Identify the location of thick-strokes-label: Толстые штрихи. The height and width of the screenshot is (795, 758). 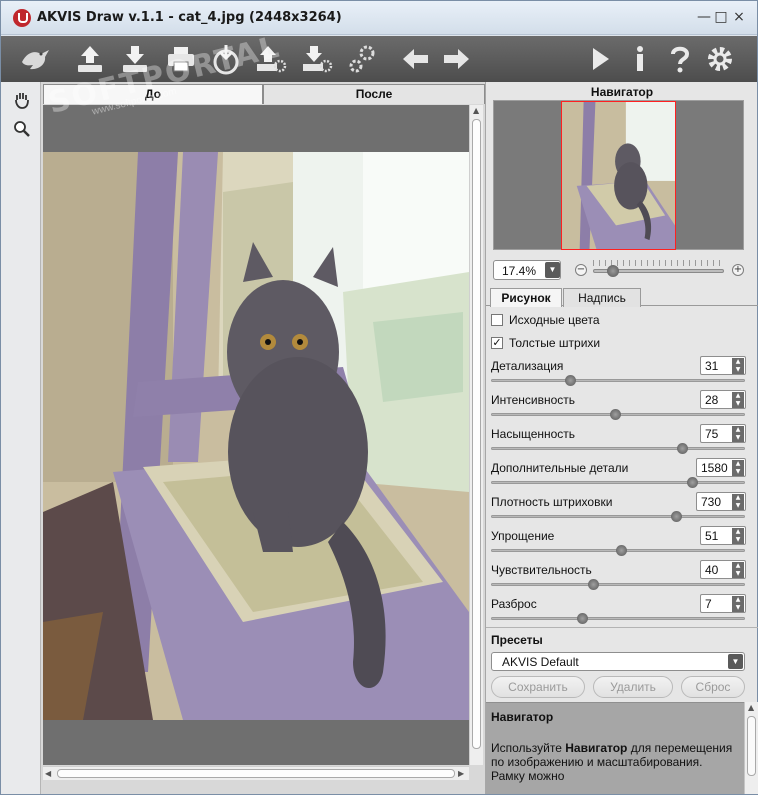
(555, 343).